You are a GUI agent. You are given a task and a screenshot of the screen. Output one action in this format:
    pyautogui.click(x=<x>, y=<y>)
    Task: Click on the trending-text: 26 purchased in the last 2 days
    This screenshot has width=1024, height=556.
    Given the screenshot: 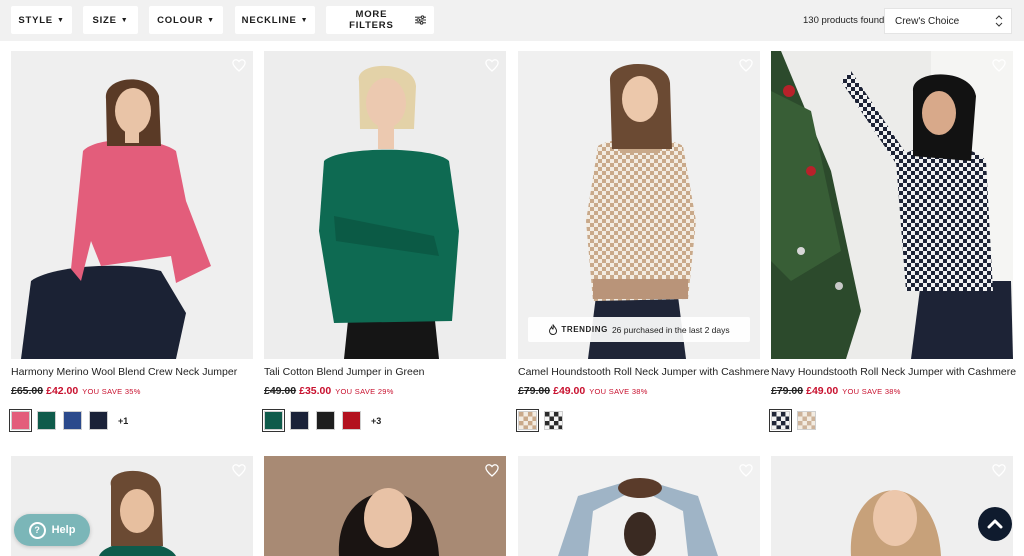 What is the action you would take?
    pyautogui.click(x=670, y=329)
    